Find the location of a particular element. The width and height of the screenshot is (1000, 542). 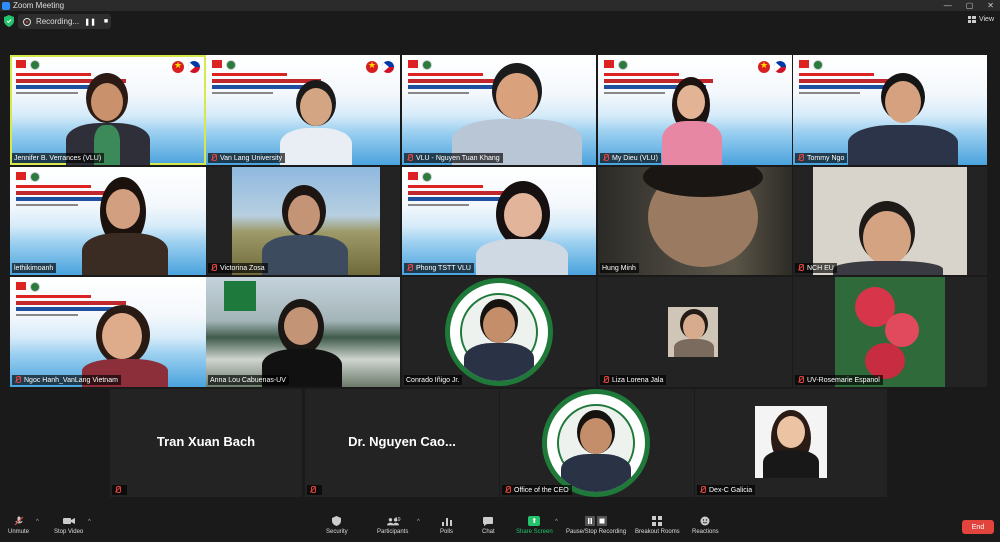

video-tile: Tran Xuan Bach is located at coordinates (206, 443).